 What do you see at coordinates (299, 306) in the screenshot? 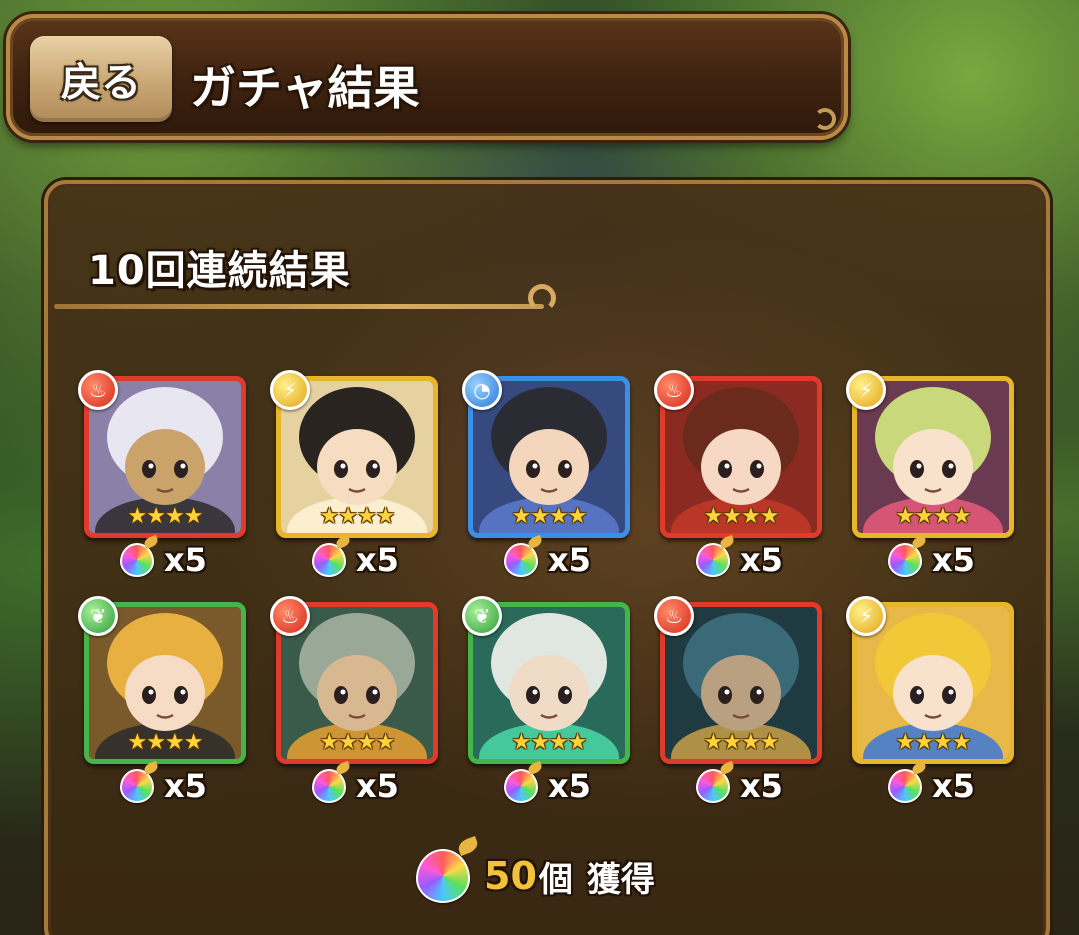
I see `title-divider` at bounding box center [299, 306].